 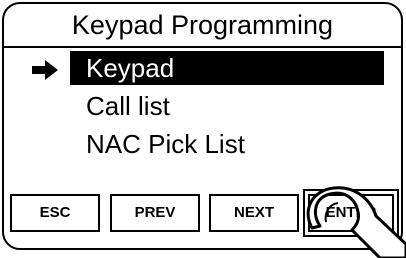 I want to click on esc-button: ESC, so click(x=55, y=213).